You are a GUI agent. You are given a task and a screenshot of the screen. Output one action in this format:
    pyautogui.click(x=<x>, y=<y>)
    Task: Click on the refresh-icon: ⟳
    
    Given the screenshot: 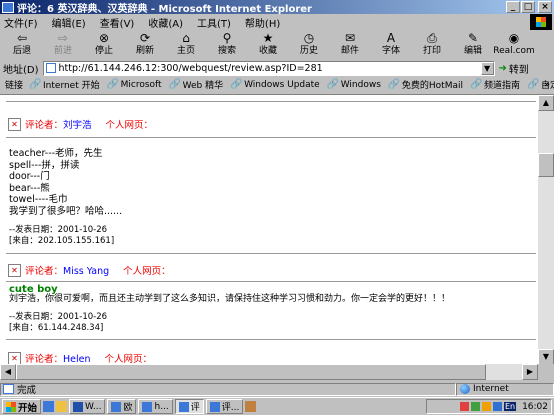 What is the action you would take?
    pyautogui.click(x=145, y=38)
    